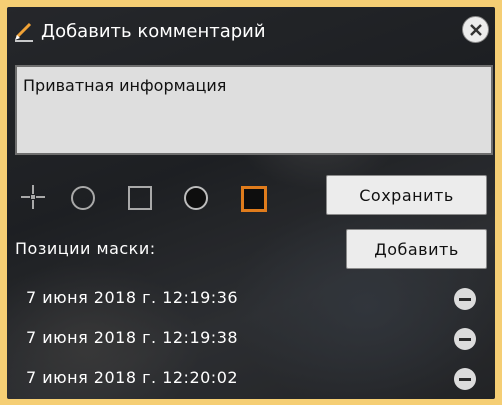  I want to click on mask-position-time: 7 июня 2018 г. 12:19:36, so click(132, 297).